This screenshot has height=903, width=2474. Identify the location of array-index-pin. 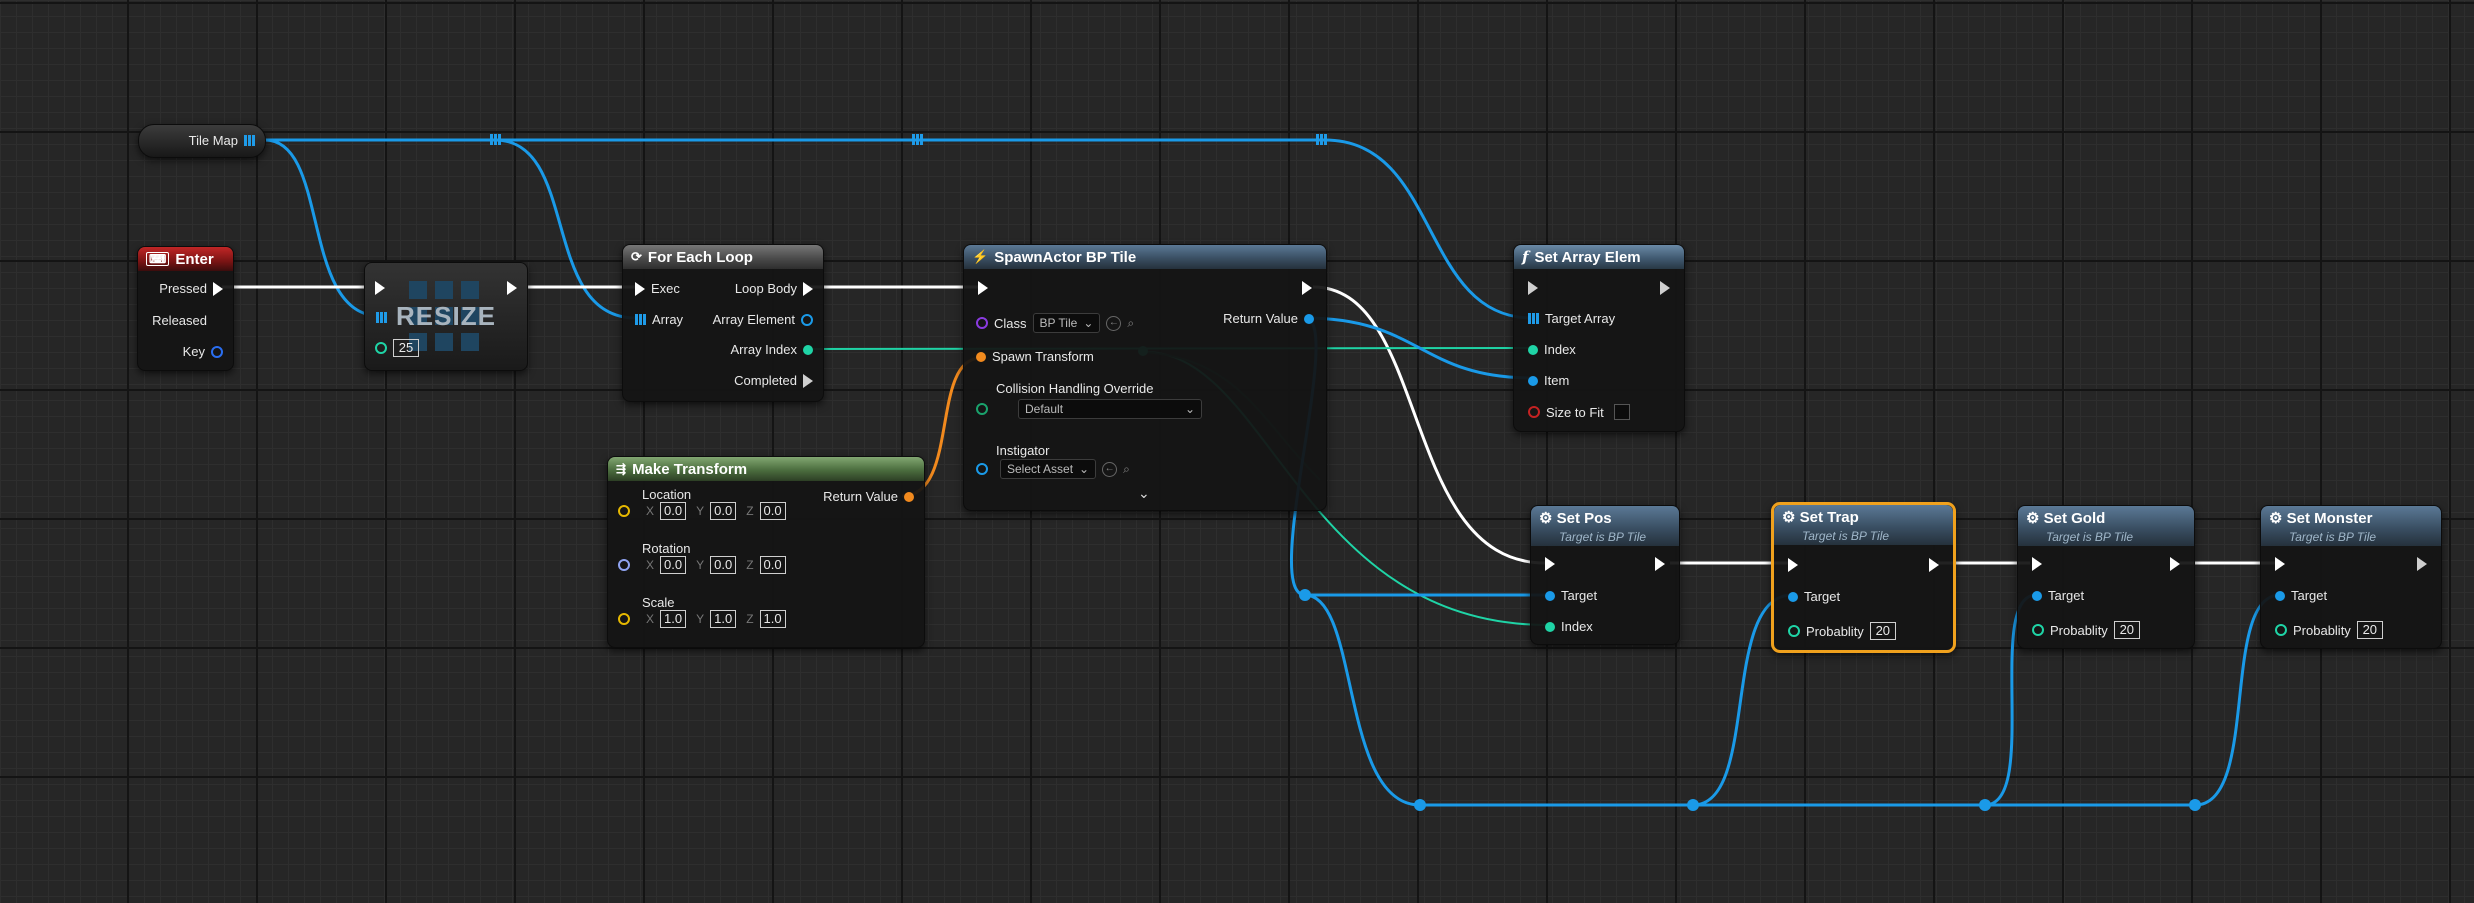
(808, 349).